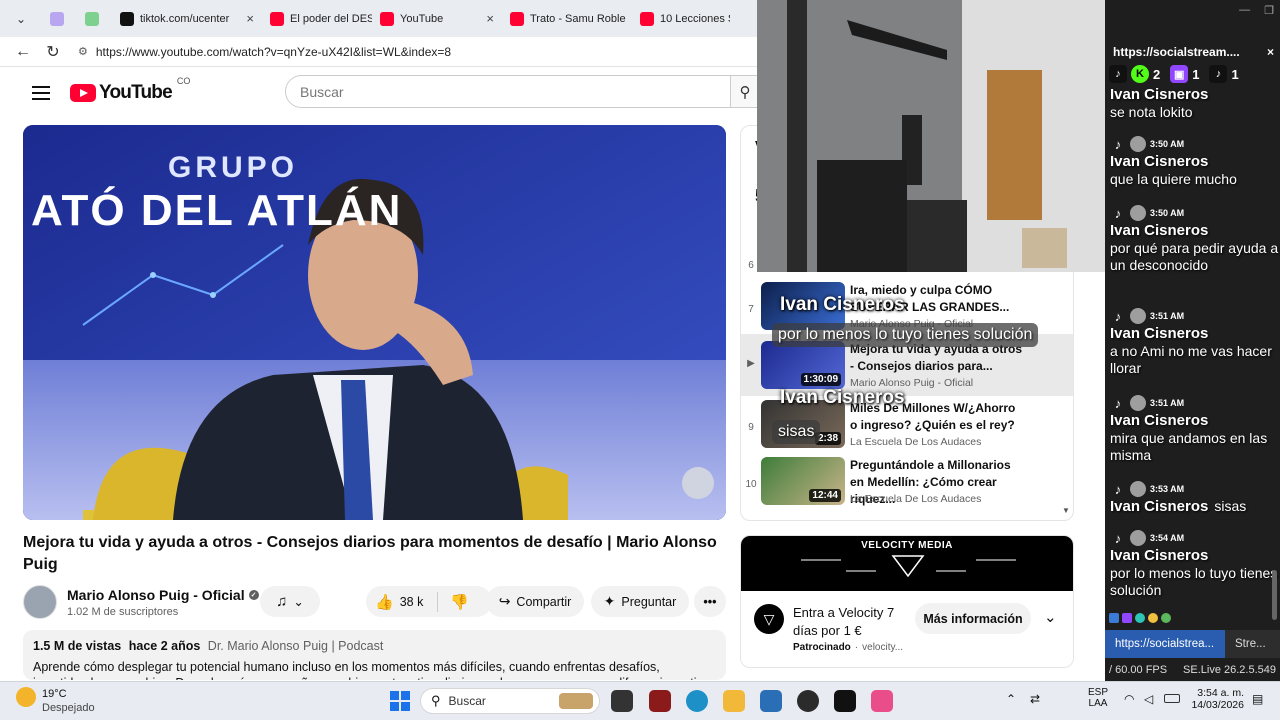 The width and height of the screenshot is (1280, 720). What do you see at coordinates (710, 601) in the screenshot?
I see `more-actions-button: •••` at bounding box center [710, 601].